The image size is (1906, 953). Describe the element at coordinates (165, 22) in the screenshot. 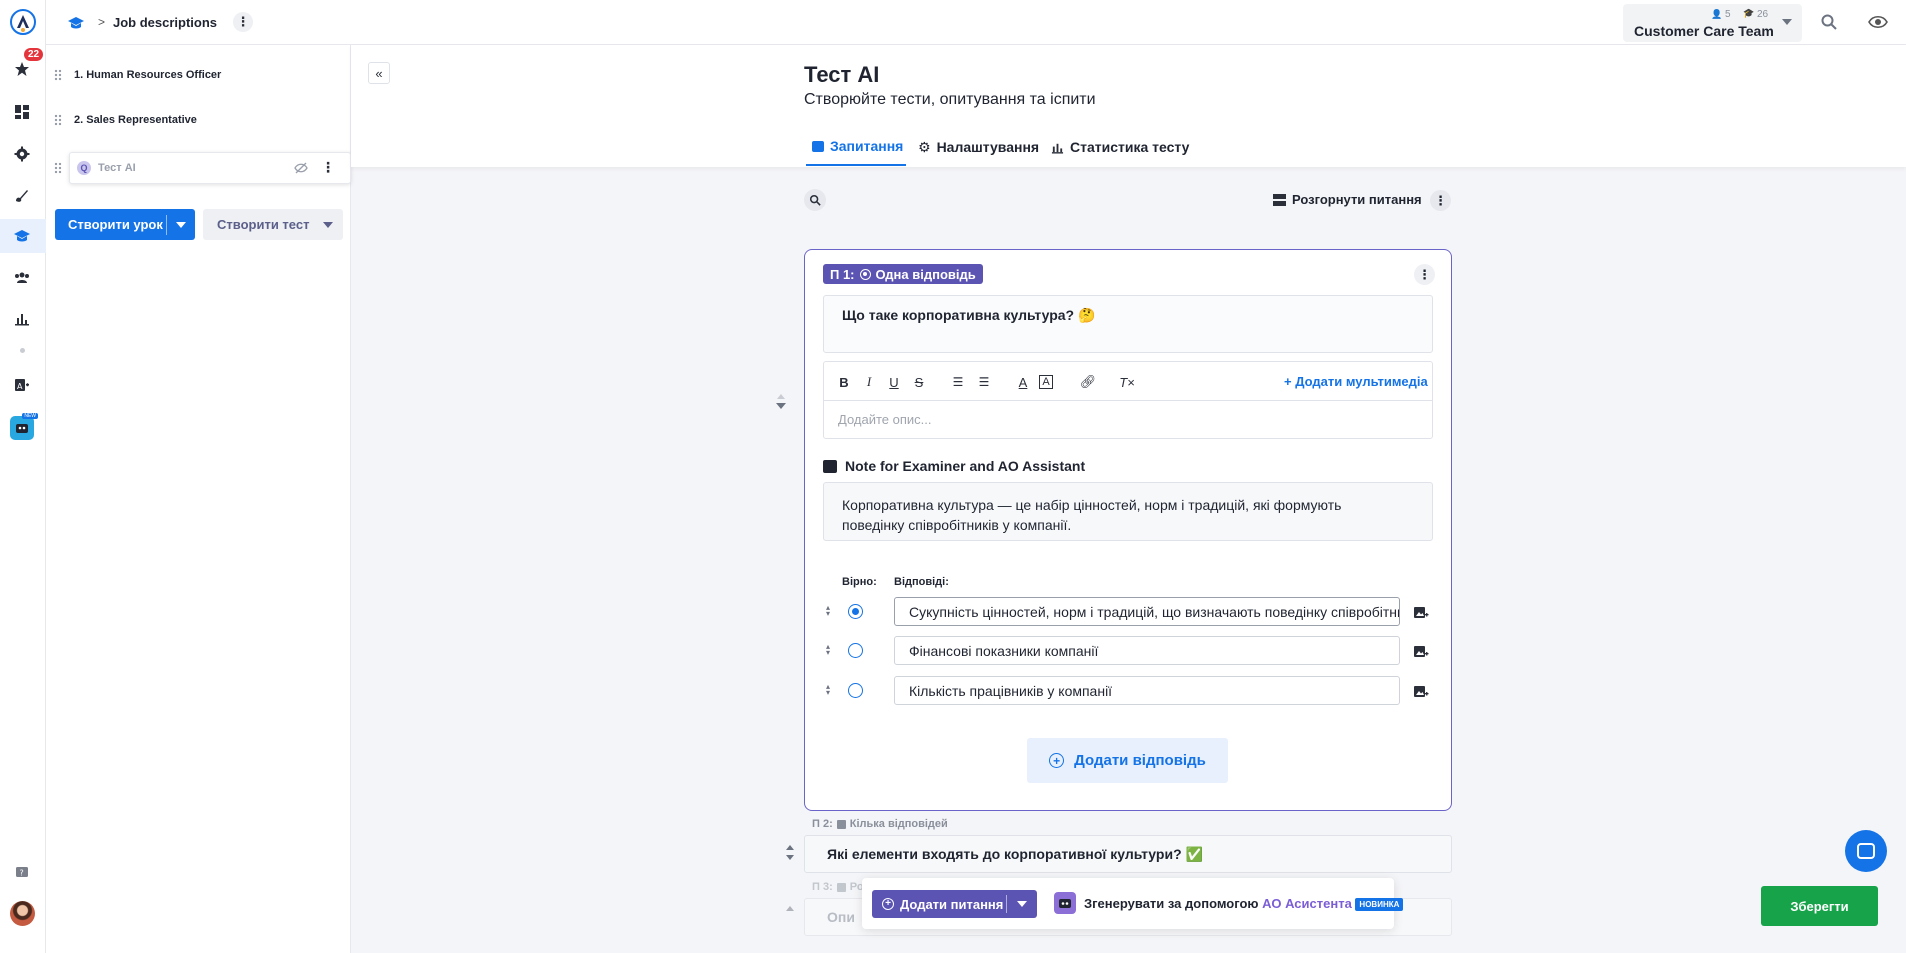

I see `breadcrumb-title: Job descriptions` at that location.